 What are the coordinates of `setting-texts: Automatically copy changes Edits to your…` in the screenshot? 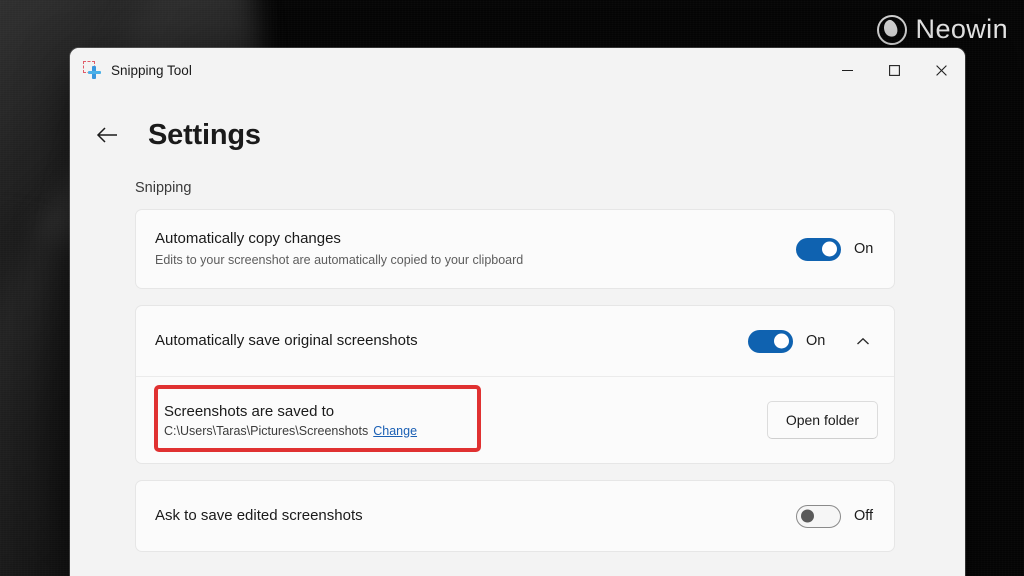 It's located at (475, 249).